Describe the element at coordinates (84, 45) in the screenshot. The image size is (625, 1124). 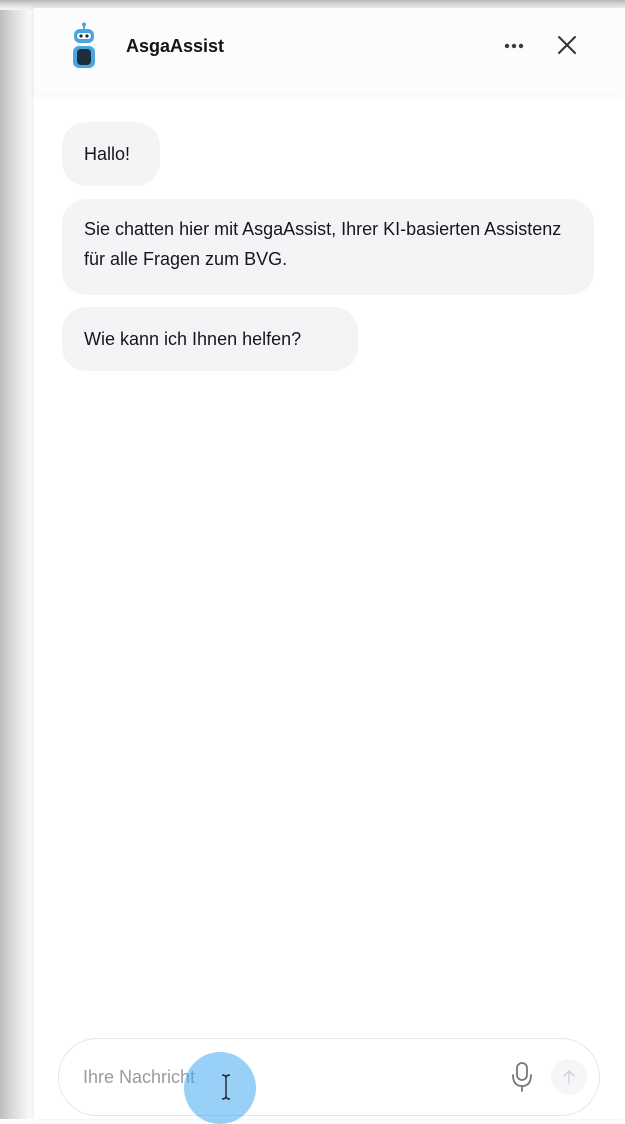
I see `robot-icon` at that location.